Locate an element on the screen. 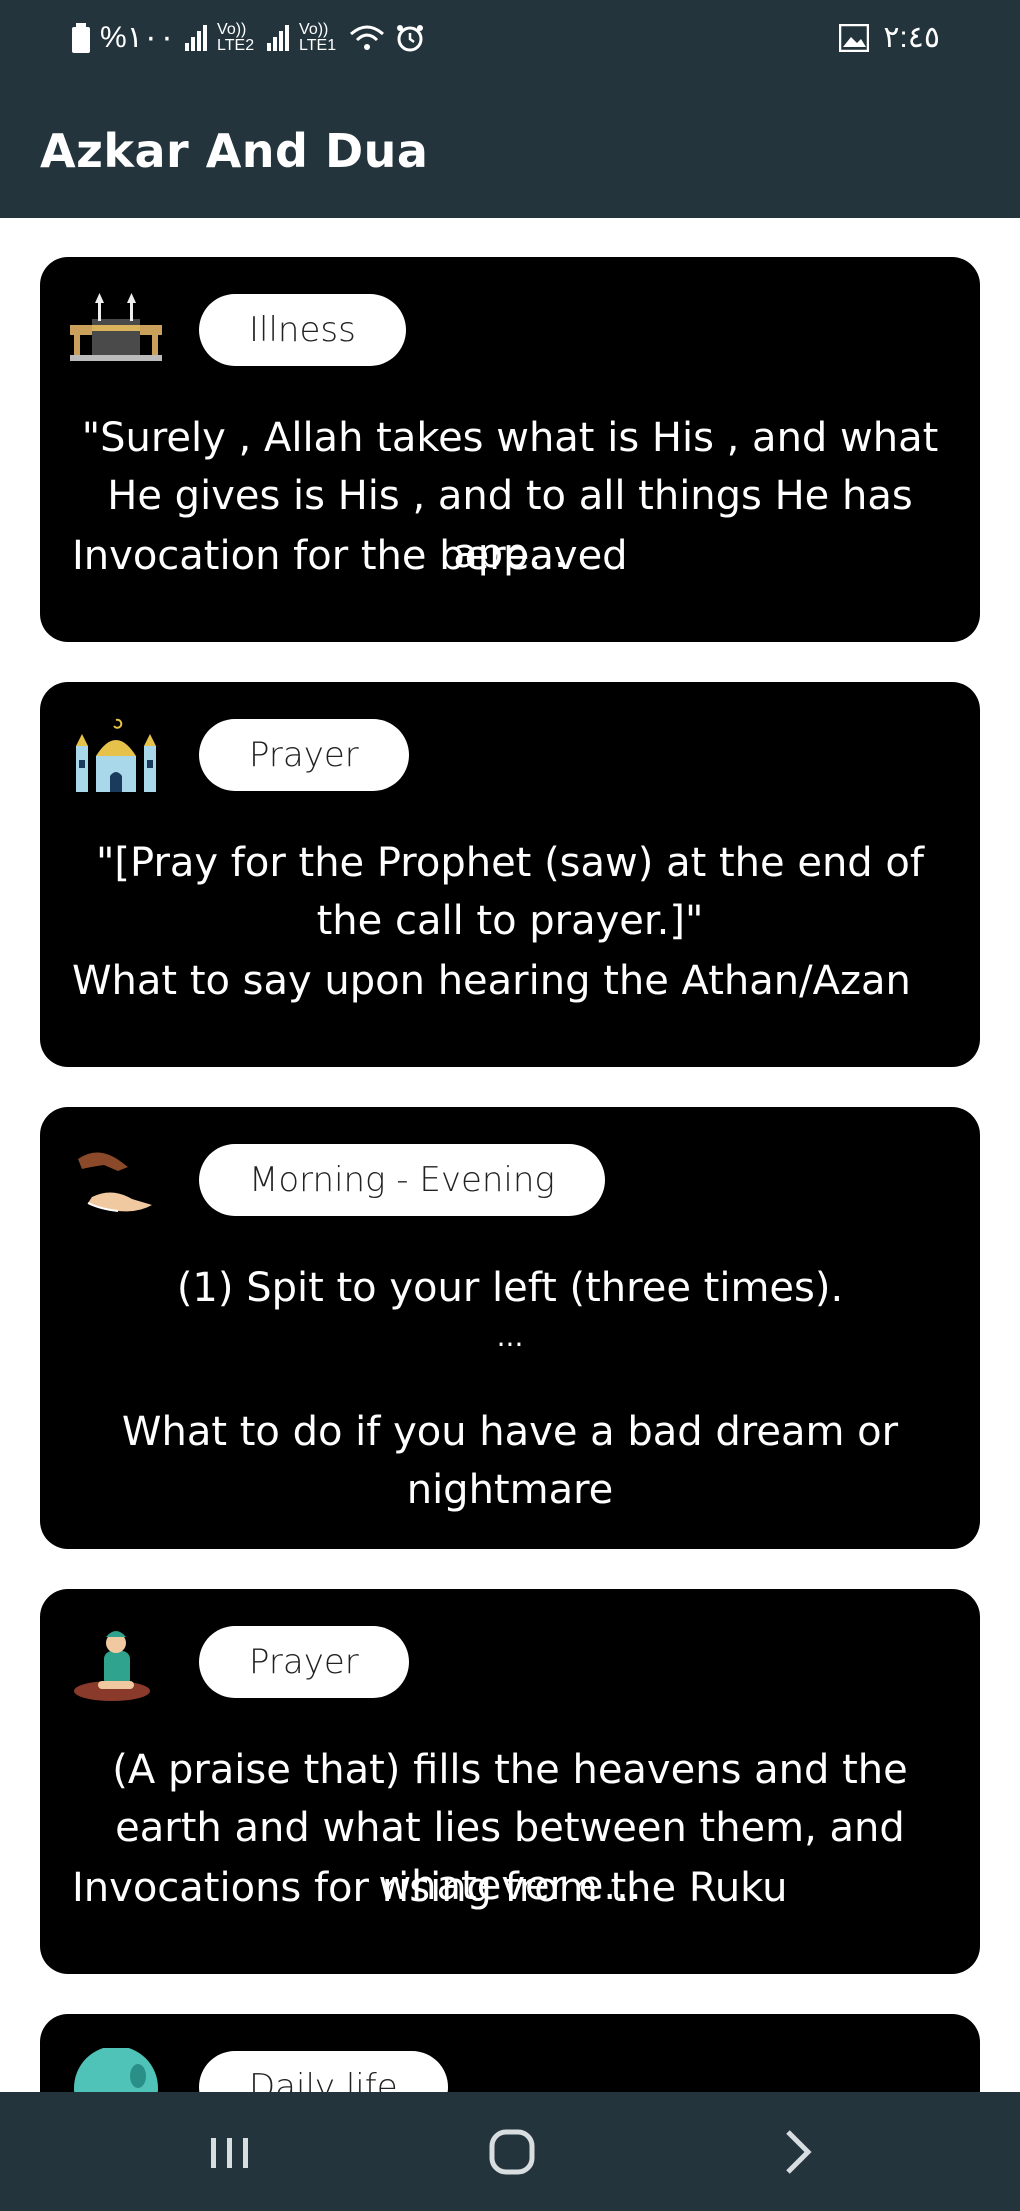 The height and width of the screenshot is (2211, 1020). page-title: Azkar And Dua is located at coordinates (234, 151).